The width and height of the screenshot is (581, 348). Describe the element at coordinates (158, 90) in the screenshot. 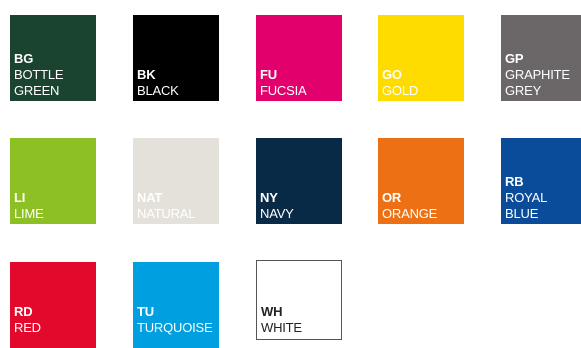

I see `color-name: BLACK` at that location.